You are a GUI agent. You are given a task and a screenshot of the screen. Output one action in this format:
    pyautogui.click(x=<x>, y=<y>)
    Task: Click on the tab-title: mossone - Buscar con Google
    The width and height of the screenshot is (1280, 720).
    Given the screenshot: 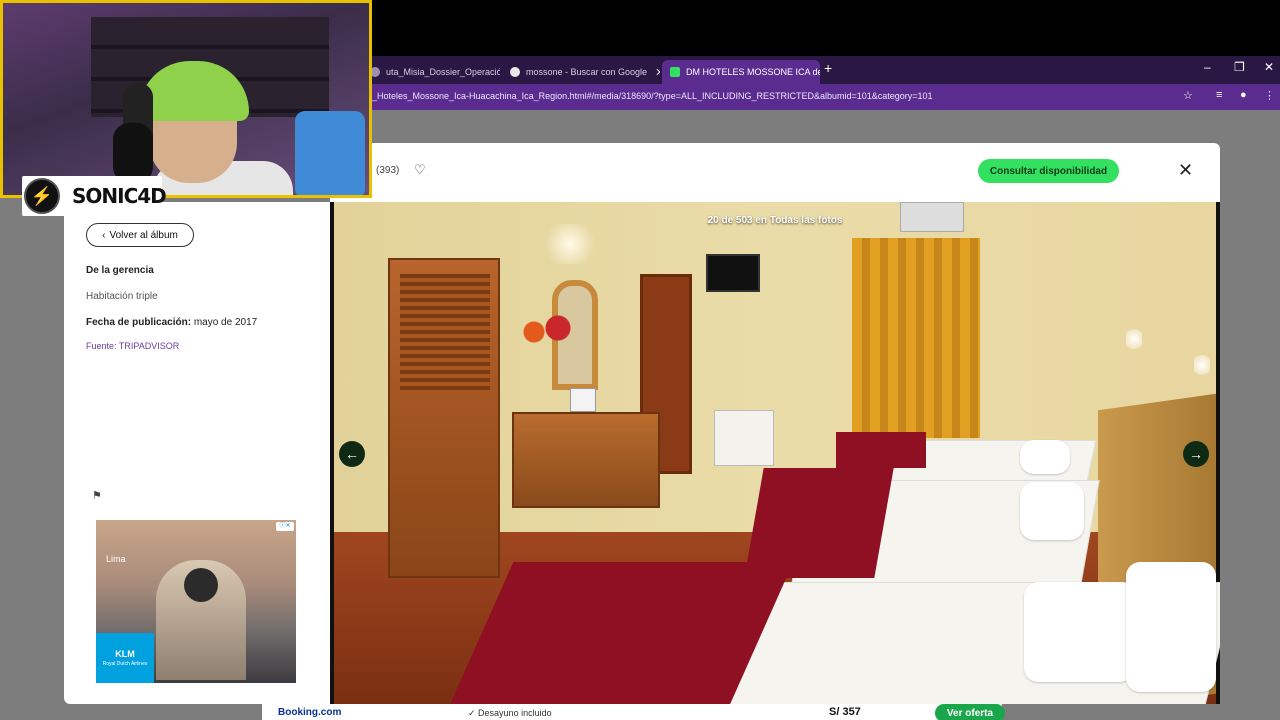 What is the action you would take?
    pyautogui.click(x=587, y=72)
    